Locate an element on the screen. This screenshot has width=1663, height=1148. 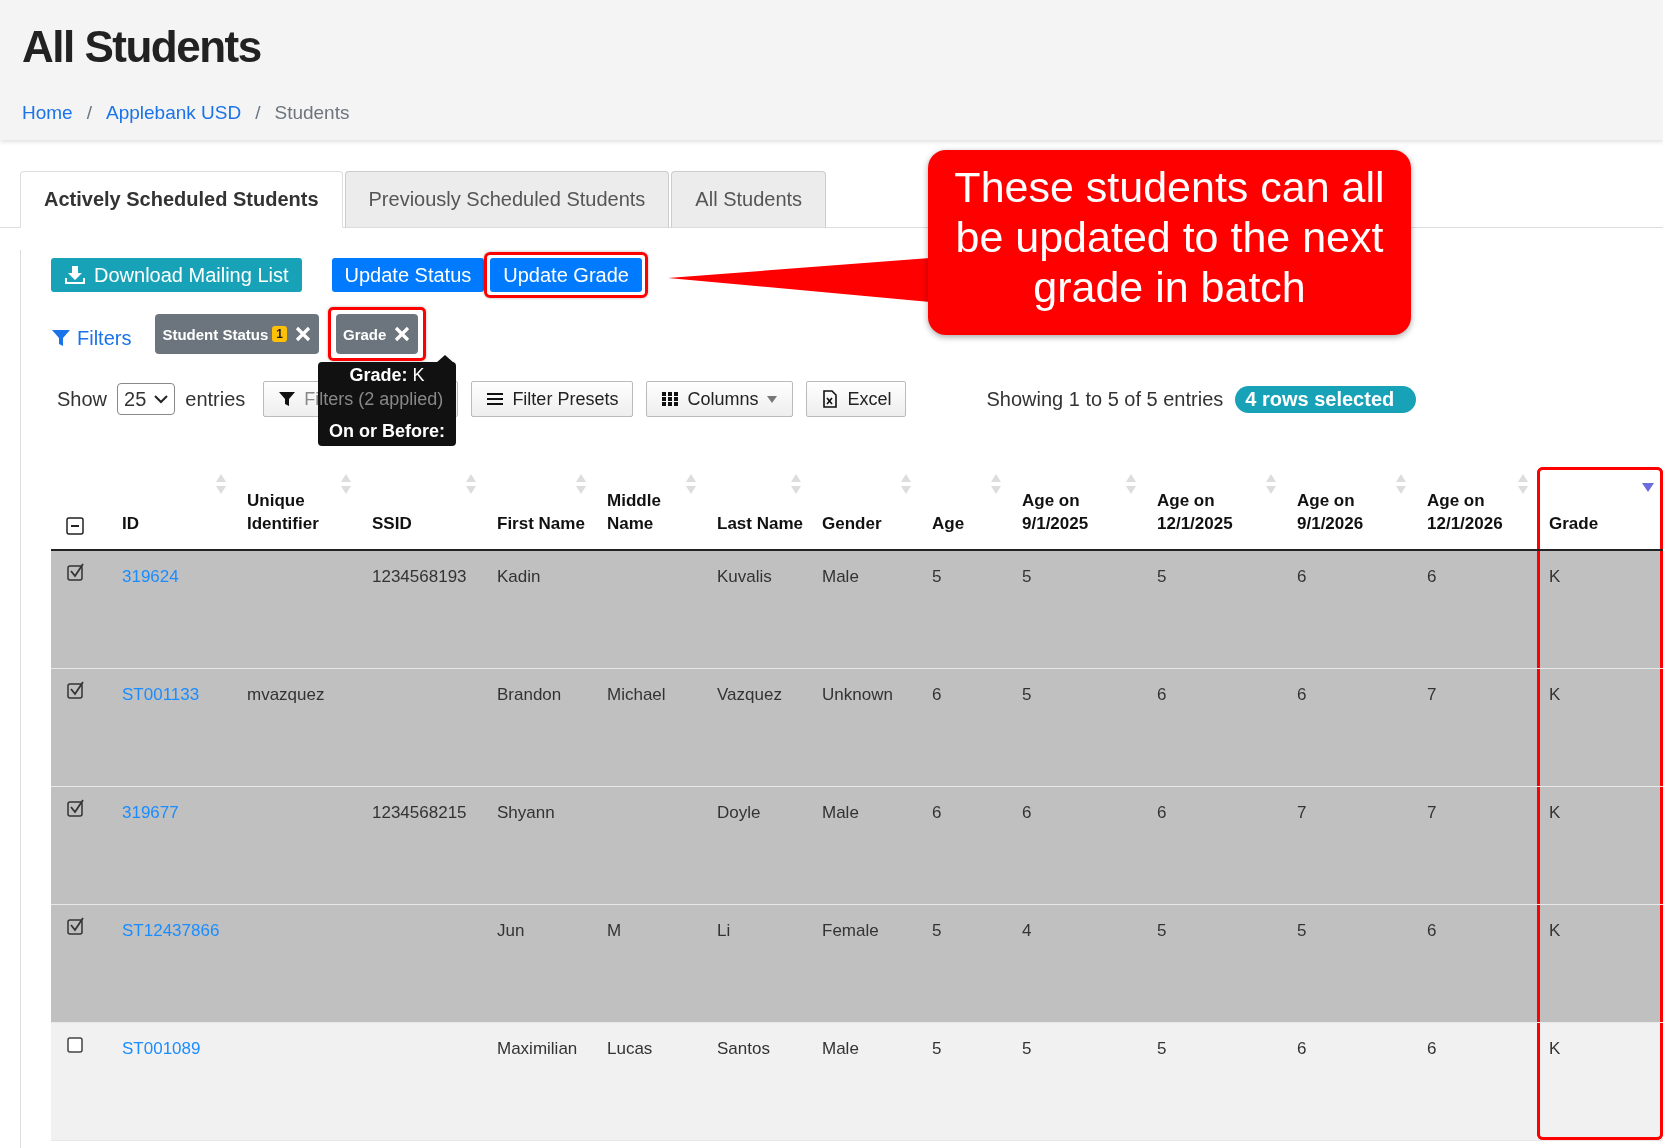
column-header: SSID is located at coordinates (422, 508).